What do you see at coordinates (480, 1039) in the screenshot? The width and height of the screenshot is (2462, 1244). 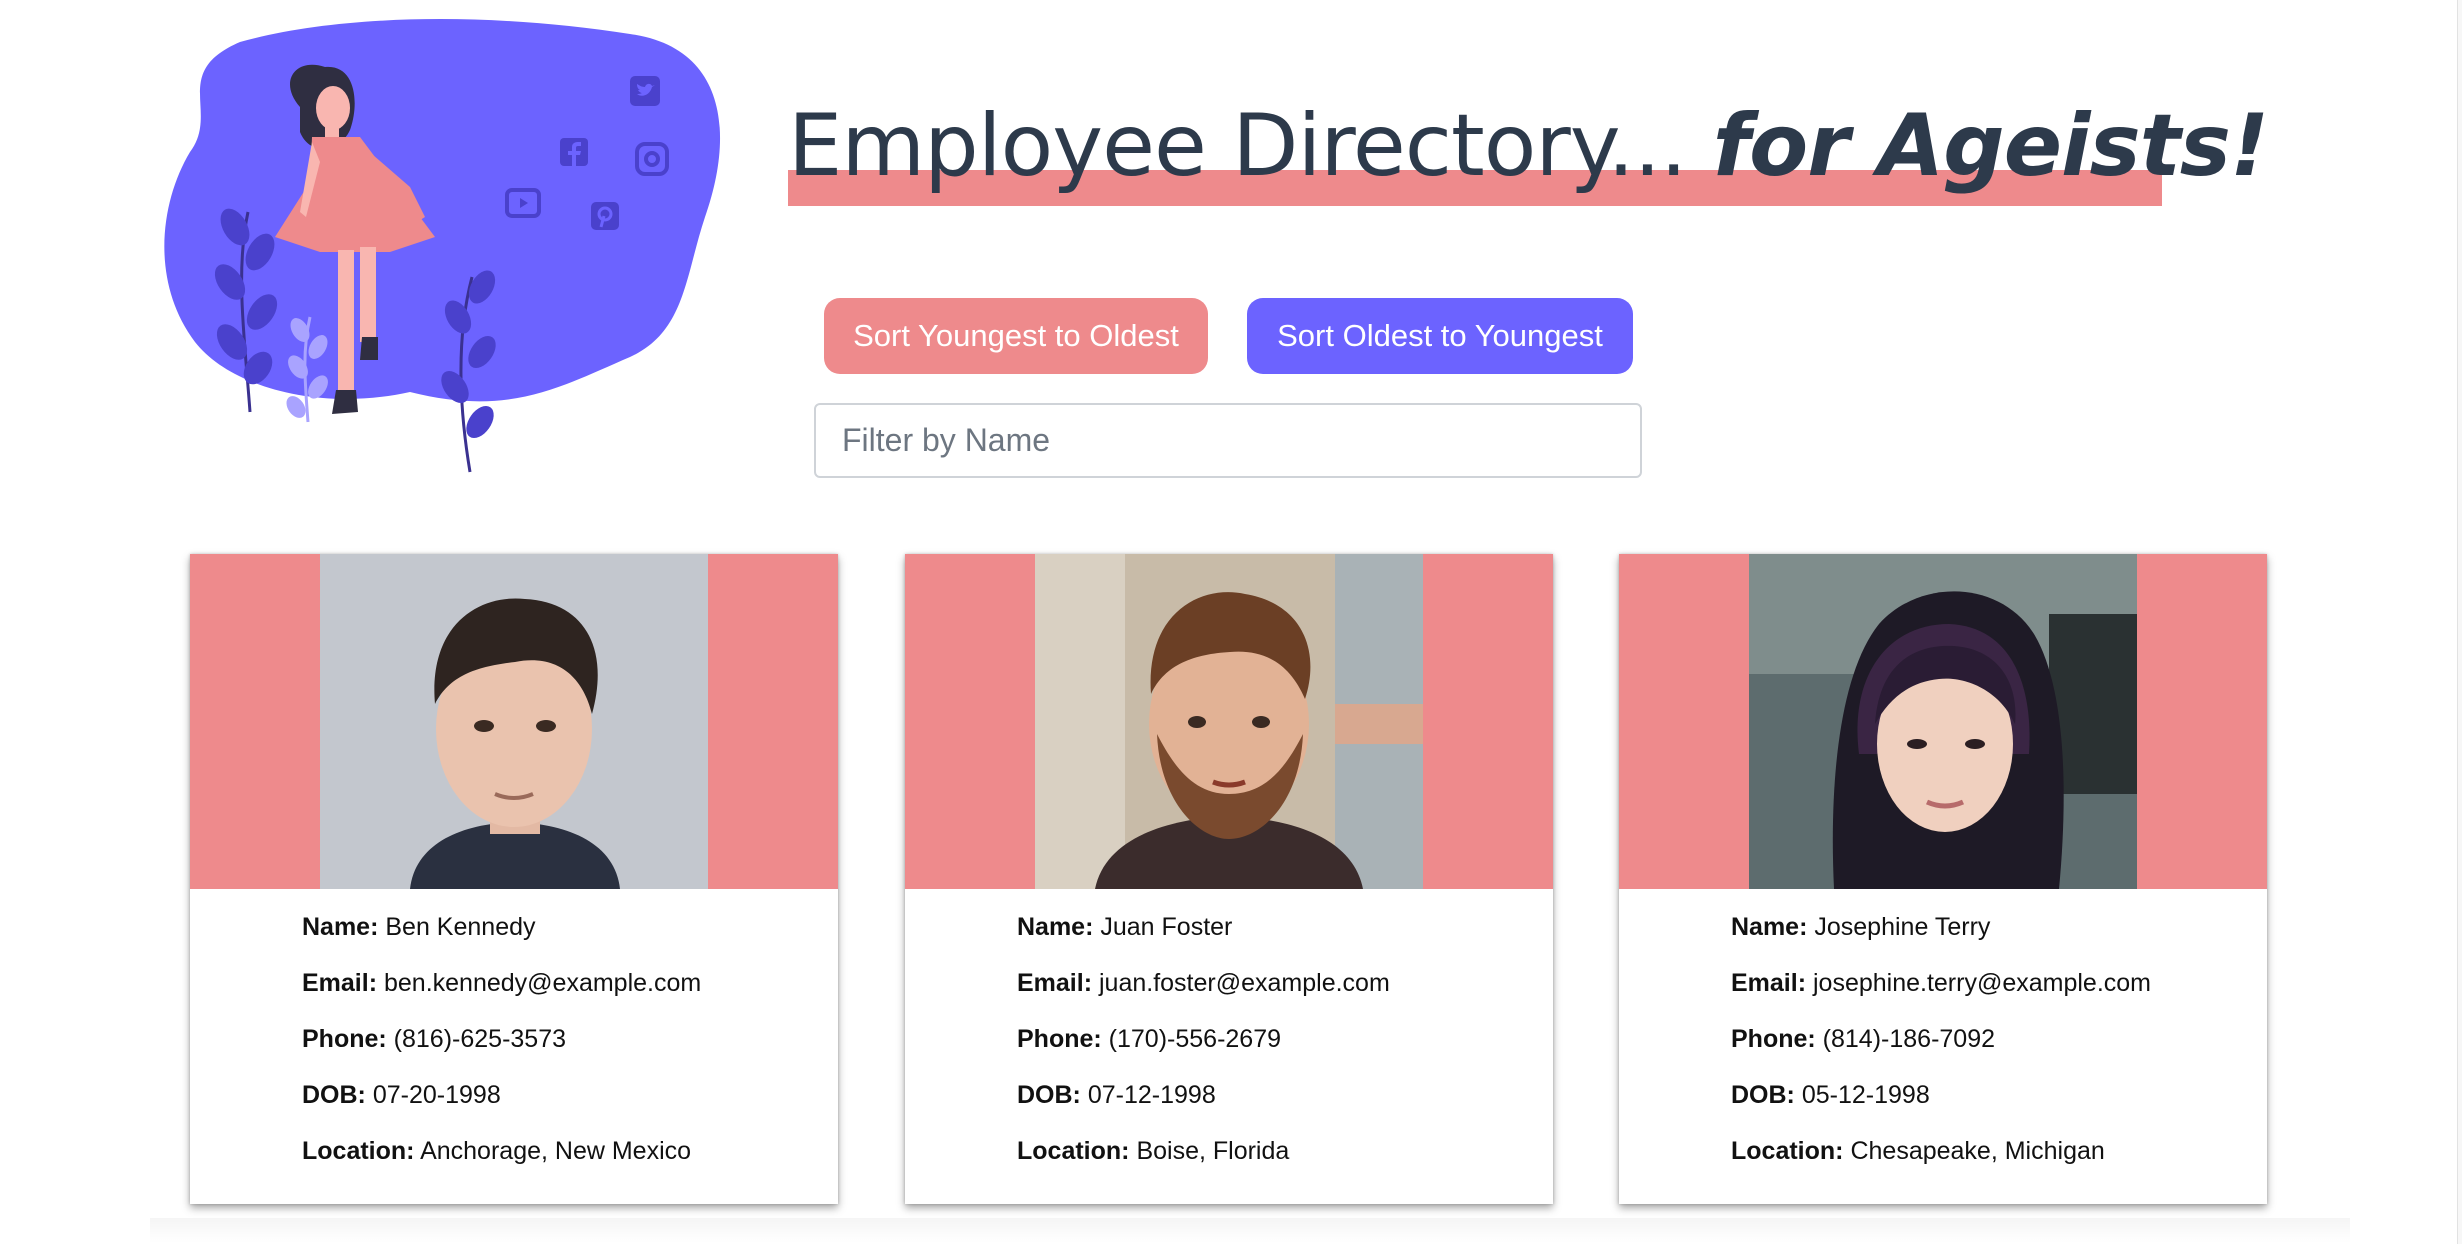 I see `employee-phone: (816)-625-3573` at bounding box center [480, 1039].